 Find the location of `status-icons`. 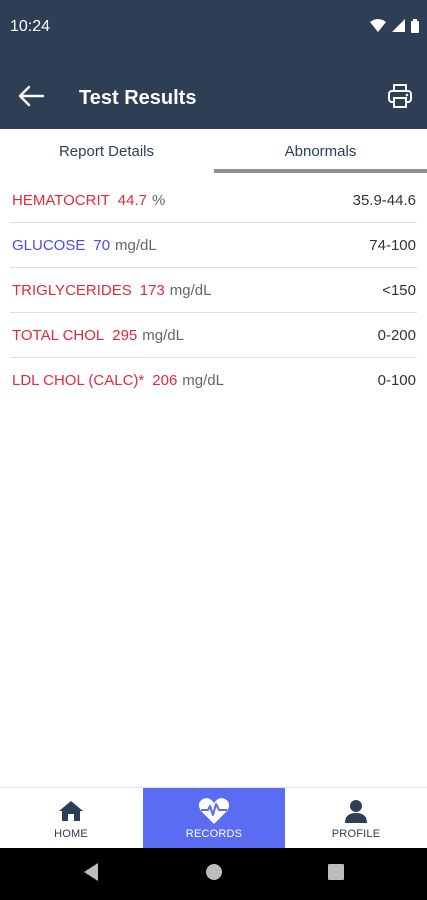

status-icons is located at coordinates (394, 28).